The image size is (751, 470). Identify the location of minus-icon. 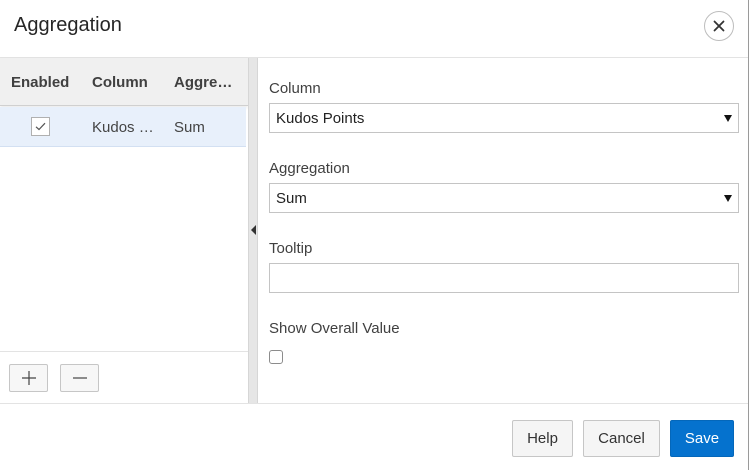
(79, 378).